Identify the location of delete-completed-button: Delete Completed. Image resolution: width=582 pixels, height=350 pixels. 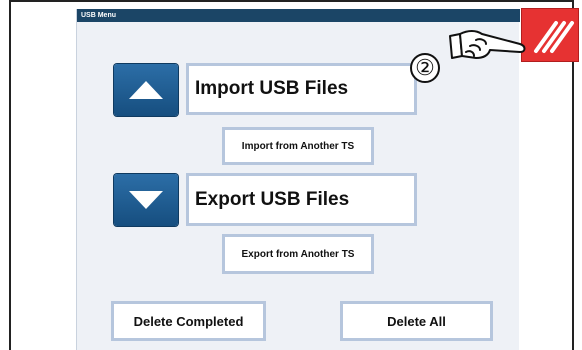
(188, 321).